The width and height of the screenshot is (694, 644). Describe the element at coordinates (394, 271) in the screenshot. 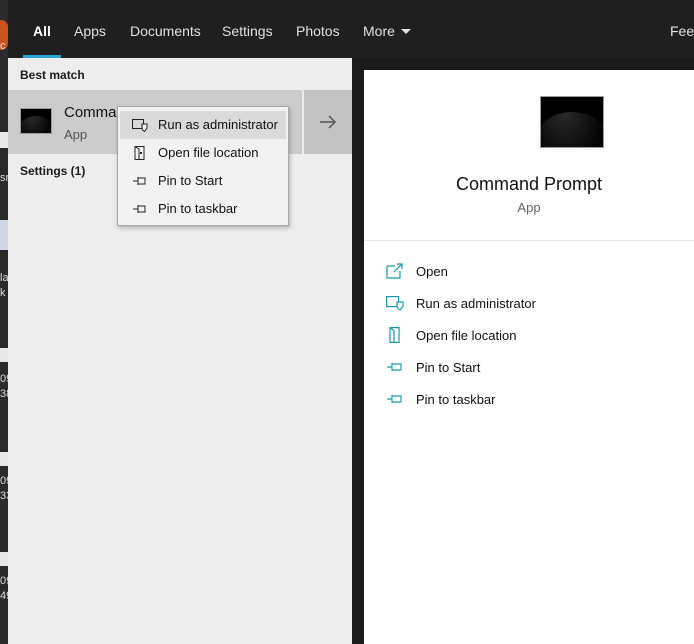

I see `open-icon` at that location.